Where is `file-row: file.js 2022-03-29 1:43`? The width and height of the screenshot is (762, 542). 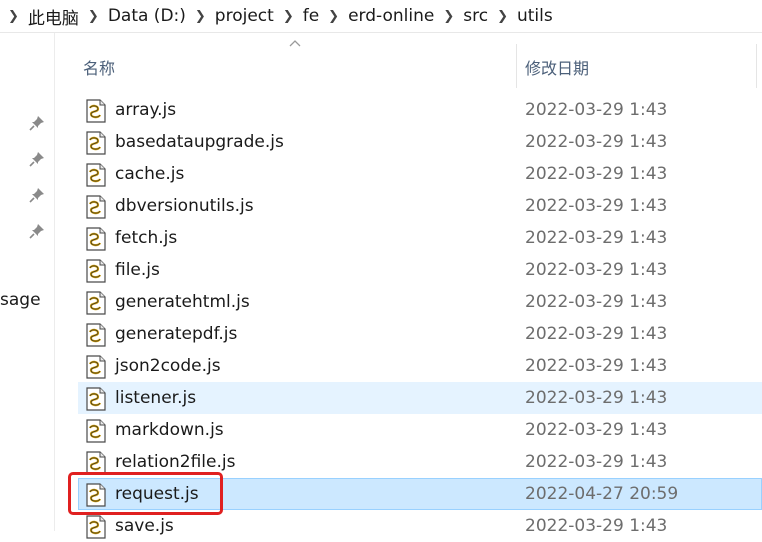
file-row: file.js 2022-03-29 1:43 is located at coordinates (420, 270).